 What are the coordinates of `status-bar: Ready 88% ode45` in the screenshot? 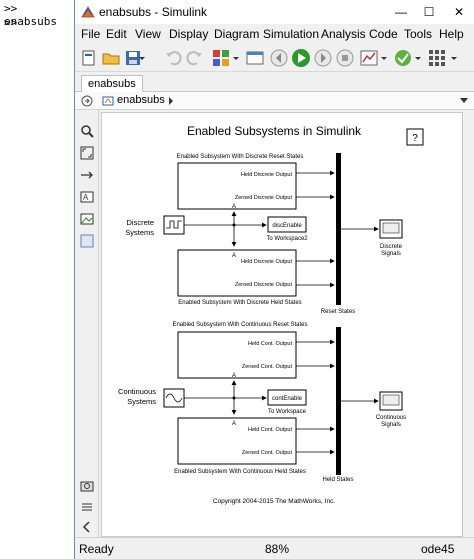 It's located at (274, 548).